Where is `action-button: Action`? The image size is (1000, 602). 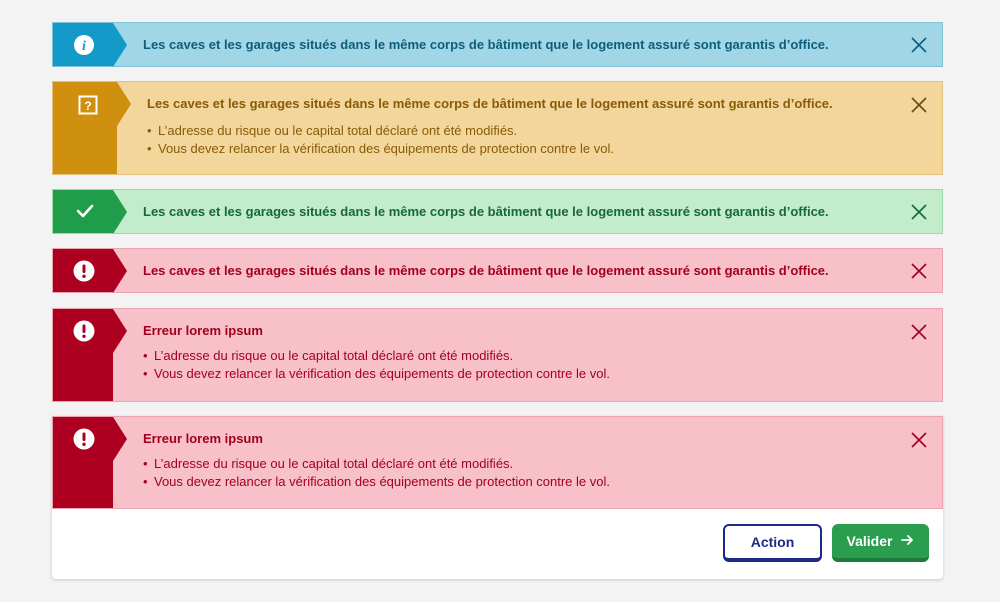
action-button: Action is located at coordinates (772, 543).